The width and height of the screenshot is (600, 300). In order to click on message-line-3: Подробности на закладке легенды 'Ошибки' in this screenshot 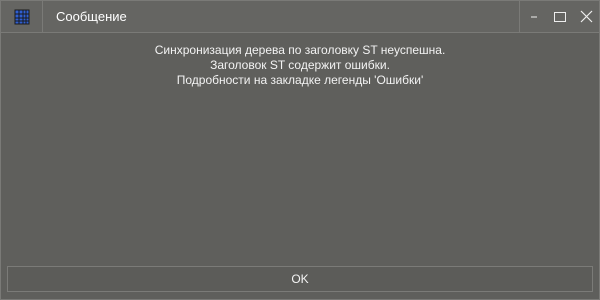, I will do `click(300, 80)`.